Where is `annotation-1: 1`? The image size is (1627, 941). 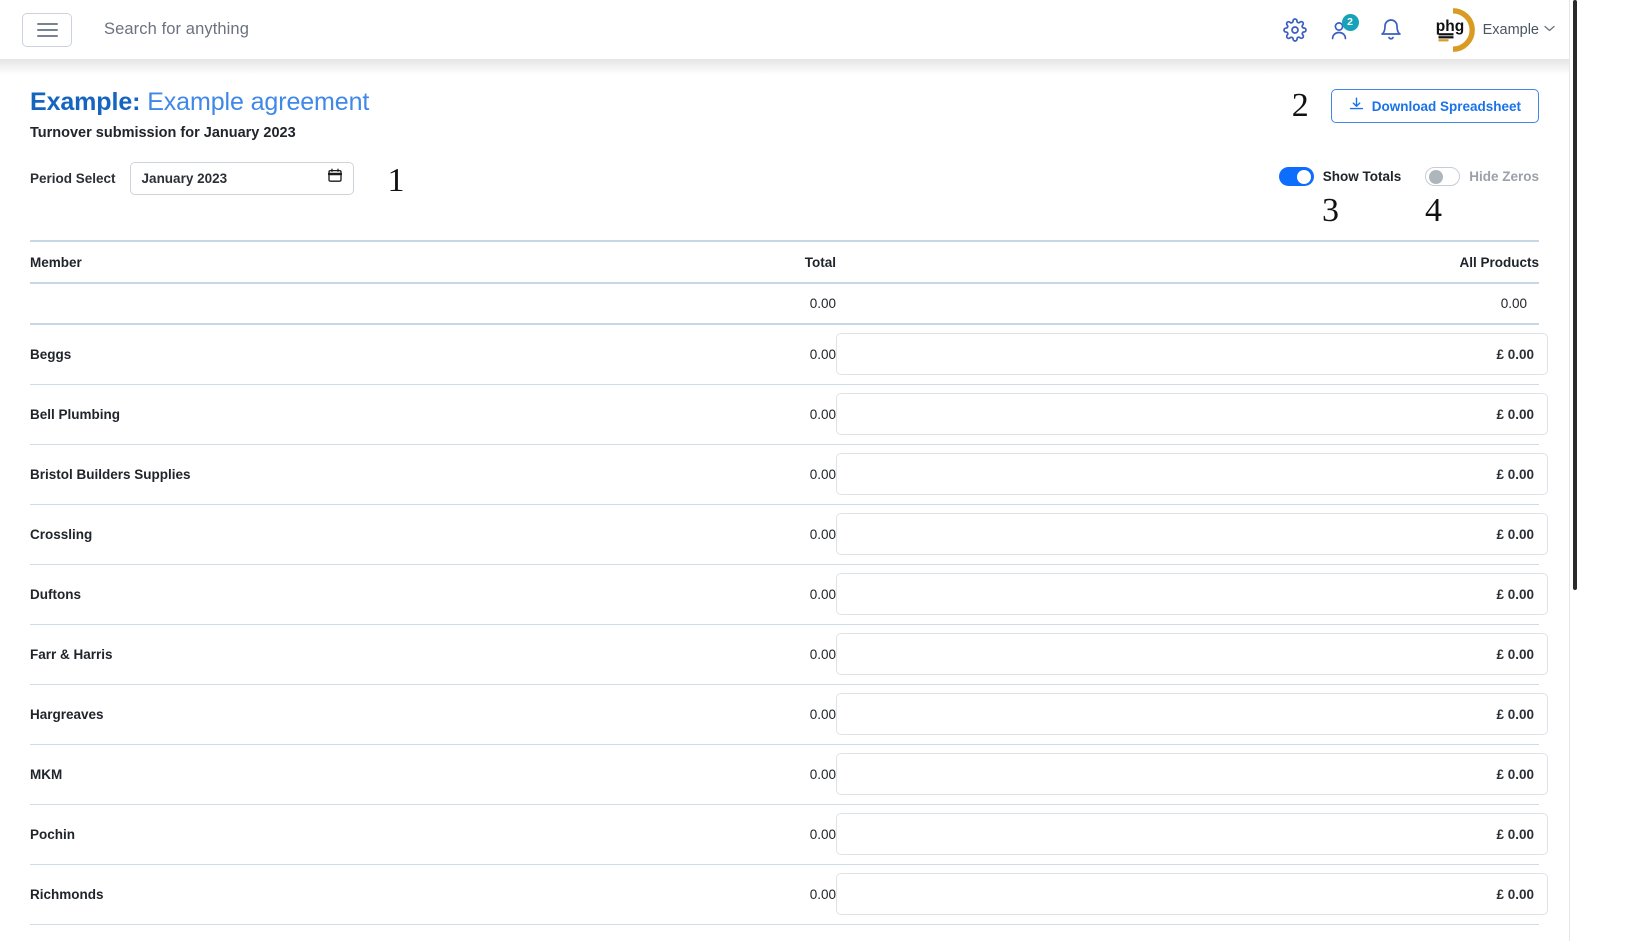
annotation-1: 1 is located at coordinates (396, 180).